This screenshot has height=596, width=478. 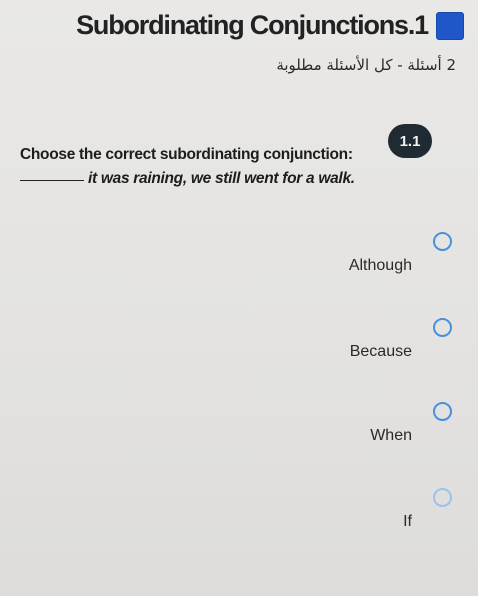 I want to click on quiz-title: Subordinating Conjunctions.1, so click(x=252, y=25).